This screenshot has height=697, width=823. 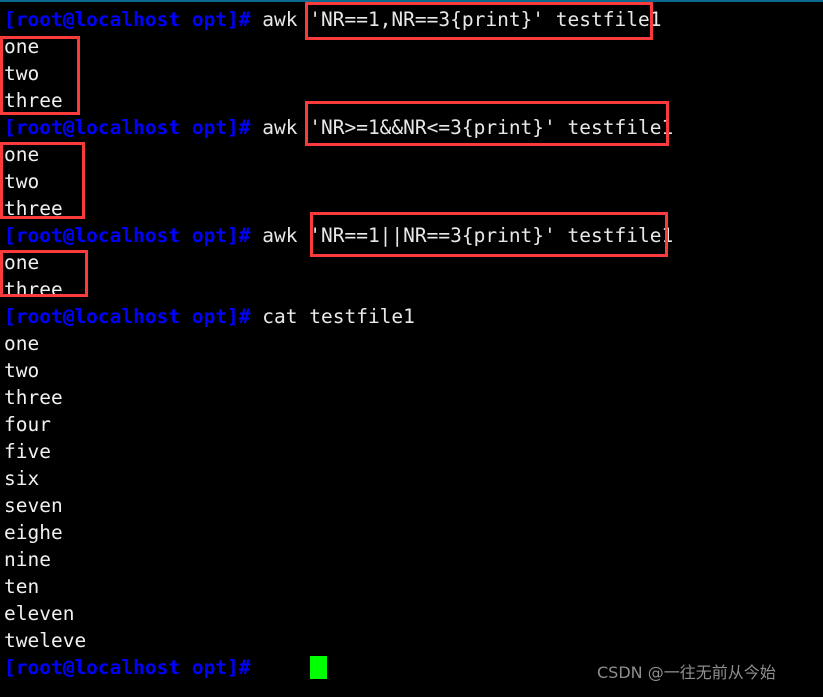 I want to click on output-text: ten, so click(x=22, y=586).